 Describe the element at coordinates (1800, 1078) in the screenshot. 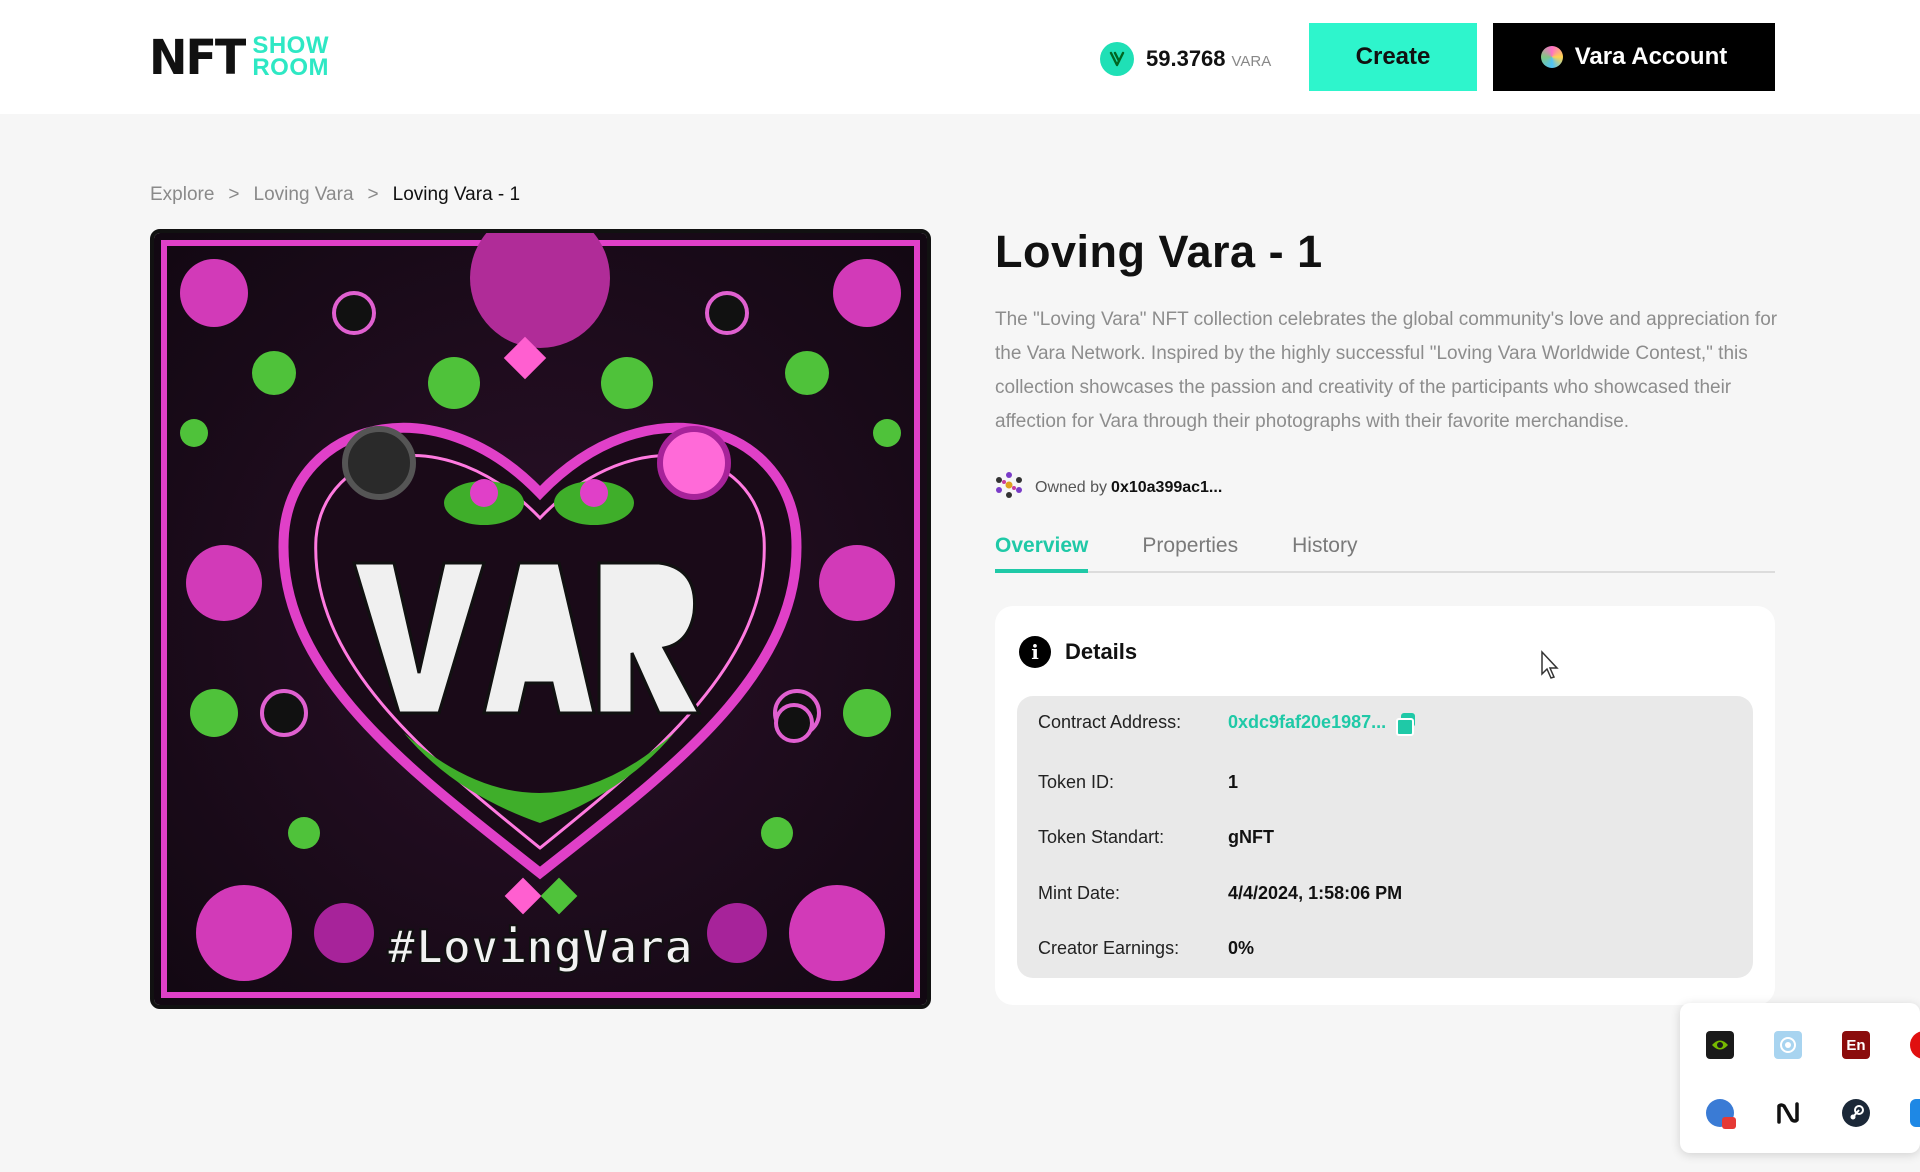

I see `system-tray-overflow: En` at that location.